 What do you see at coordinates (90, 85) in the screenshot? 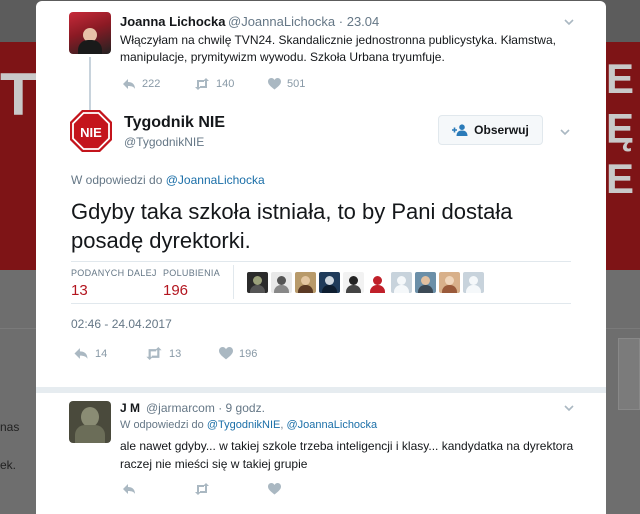
I see `thread-connector` at bounding box center [90, 85].